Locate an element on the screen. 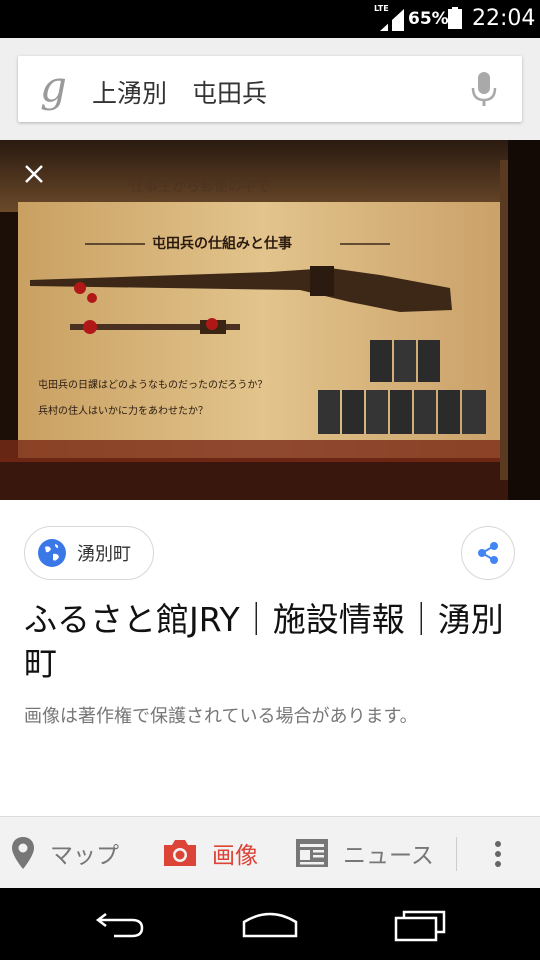  result-title: ふるさと館JRY｜施設情報｜湧別町 is located at coordinates (274, 642).